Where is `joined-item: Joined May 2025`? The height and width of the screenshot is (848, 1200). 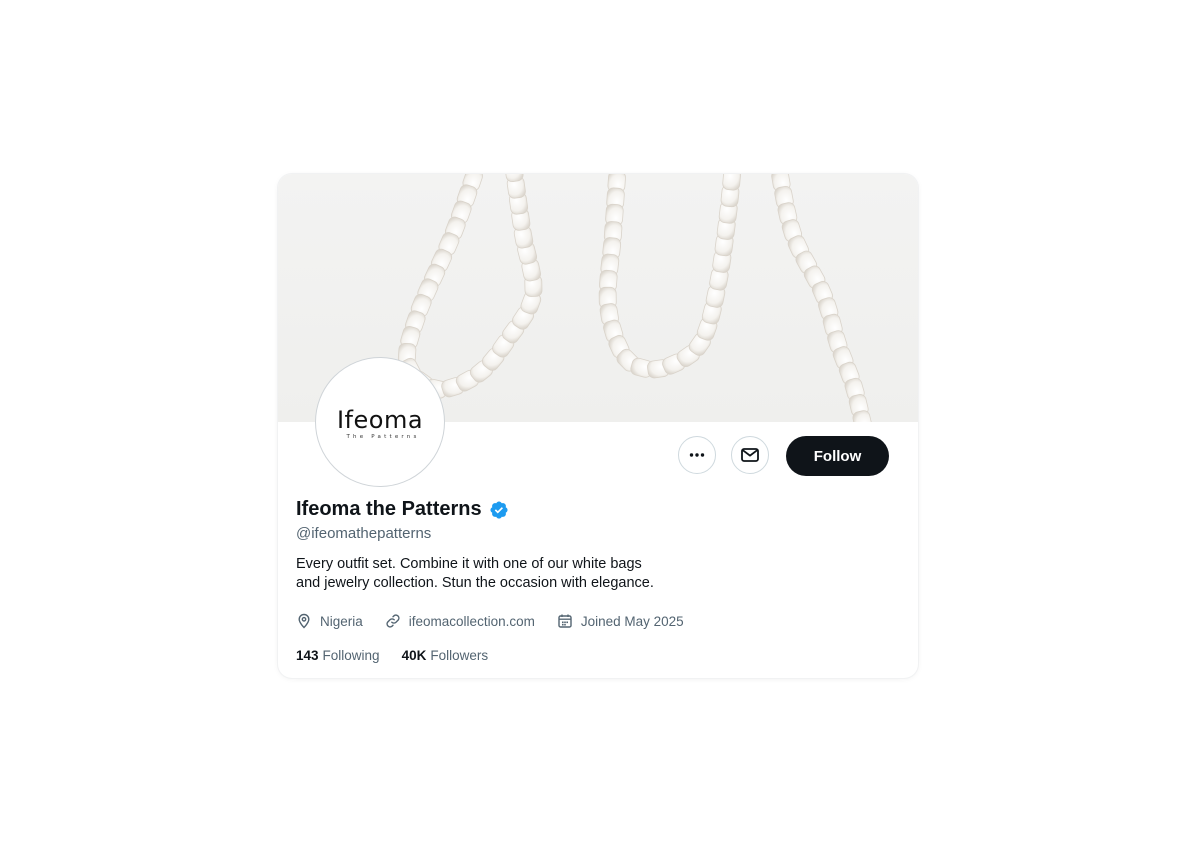 joined-item: Joined May 2025 is located at coordinates (620, 621).